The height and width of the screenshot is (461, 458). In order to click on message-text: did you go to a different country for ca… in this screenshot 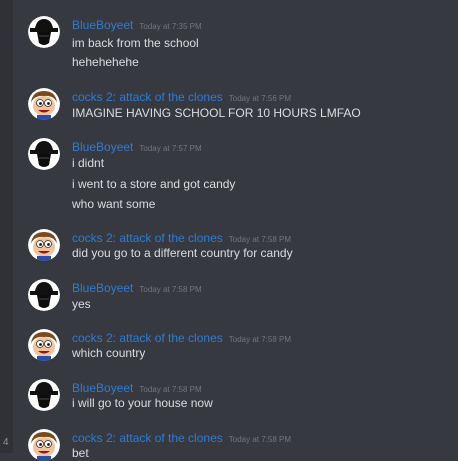, I will do `click(182, 253)`.